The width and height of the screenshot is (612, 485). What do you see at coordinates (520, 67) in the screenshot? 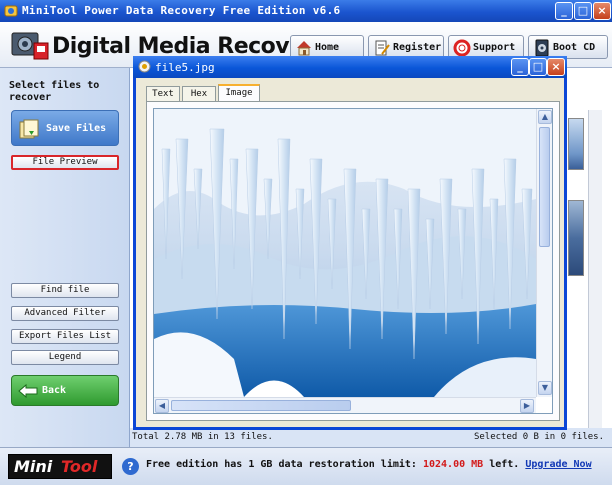
I see `dialog-minimize-button: _` at bounding box center [520, 67].